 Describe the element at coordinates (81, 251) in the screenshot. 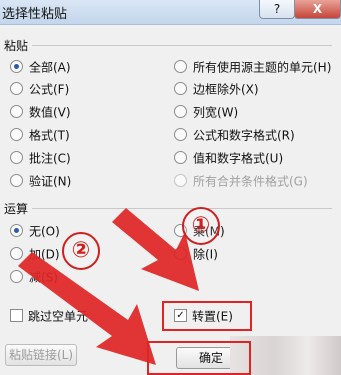

I see `callout-2-badge: ②` at that location.